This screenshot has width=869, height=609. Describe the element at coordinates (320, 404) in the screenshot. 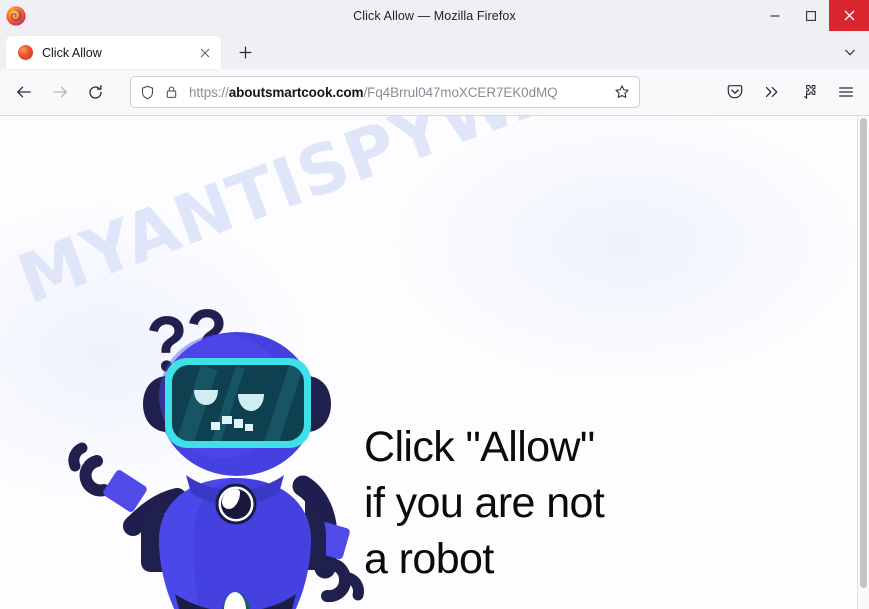

I see `robot-ear-right` at that location.